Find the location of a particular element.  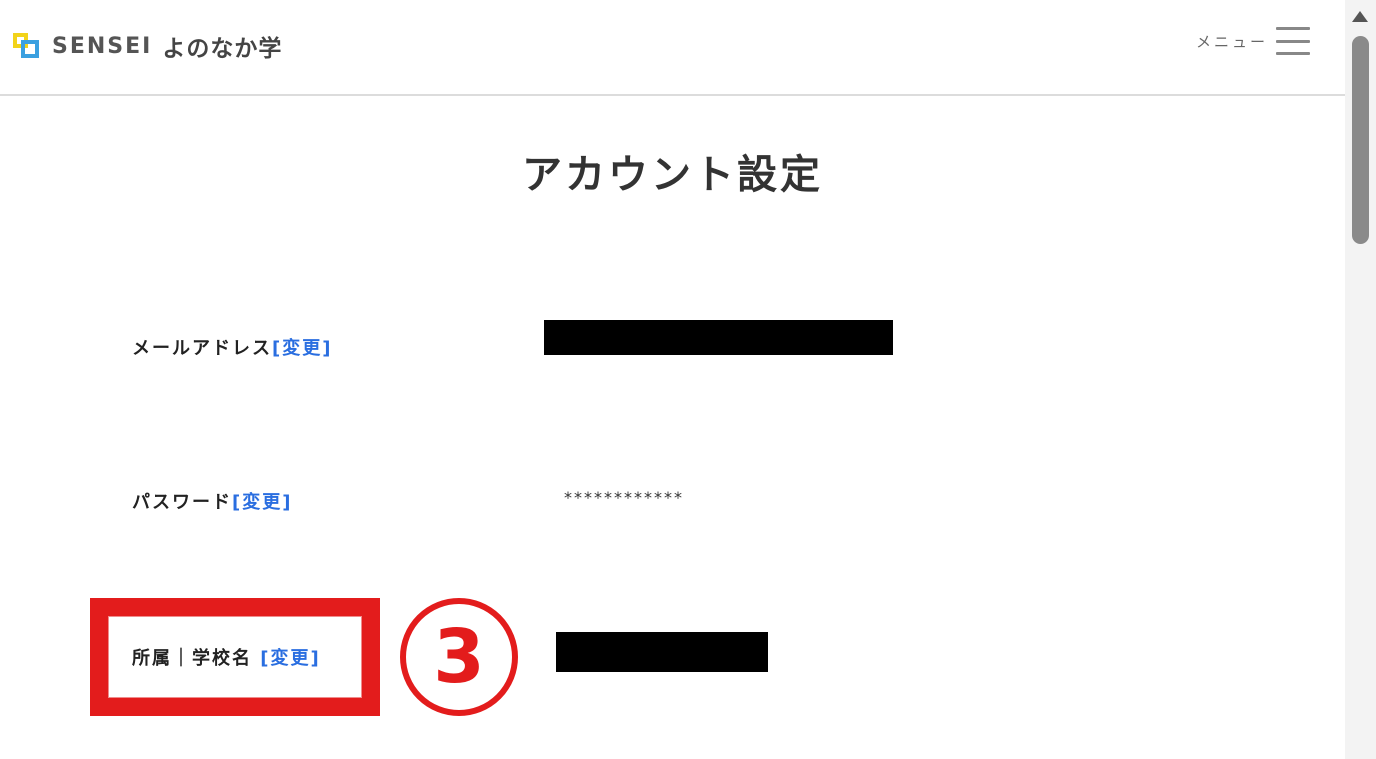

email-label: メールアドレス is located at coordinates (202, 348).